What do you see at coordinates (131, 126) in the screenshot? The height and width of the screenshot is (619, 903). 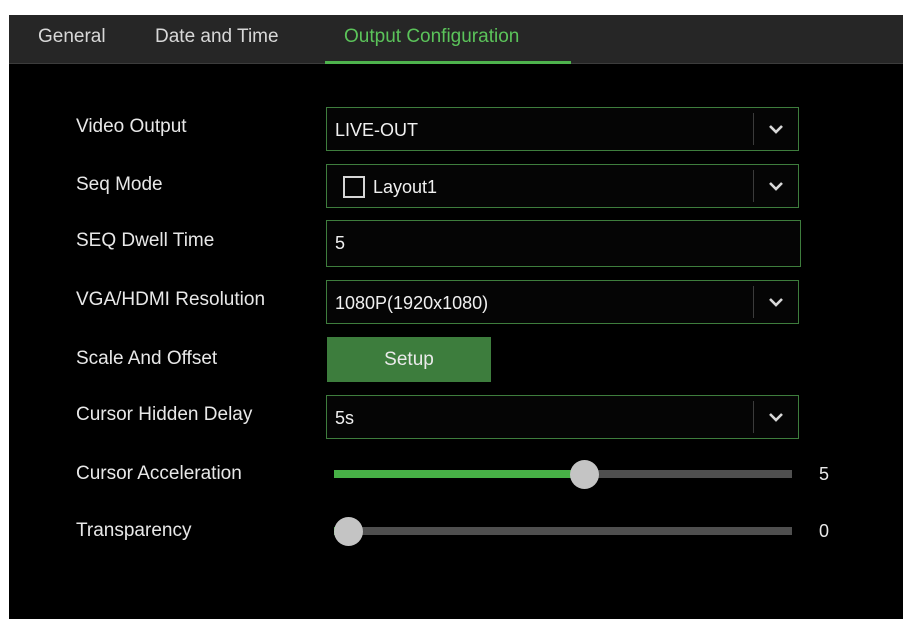 I see `video-output-label: Video Output` at bounding box center [131, 126].